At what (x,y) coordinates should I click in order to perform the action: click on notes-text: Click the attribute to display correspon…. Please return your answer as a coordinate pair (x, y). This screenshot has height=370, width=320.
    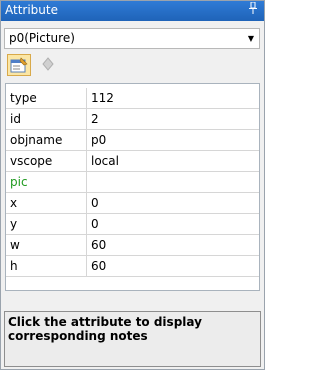
    Looking at the image, I should click on (105, 329).